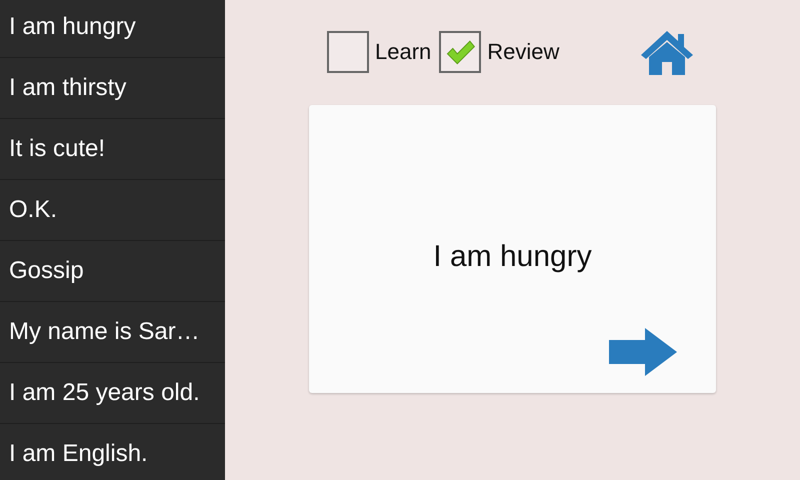 The height and width of the screenshot is (480, 800). Describe the element at coordinates (403, 52) in the screenshot. I see `checkbox-label: Learn` at that location.